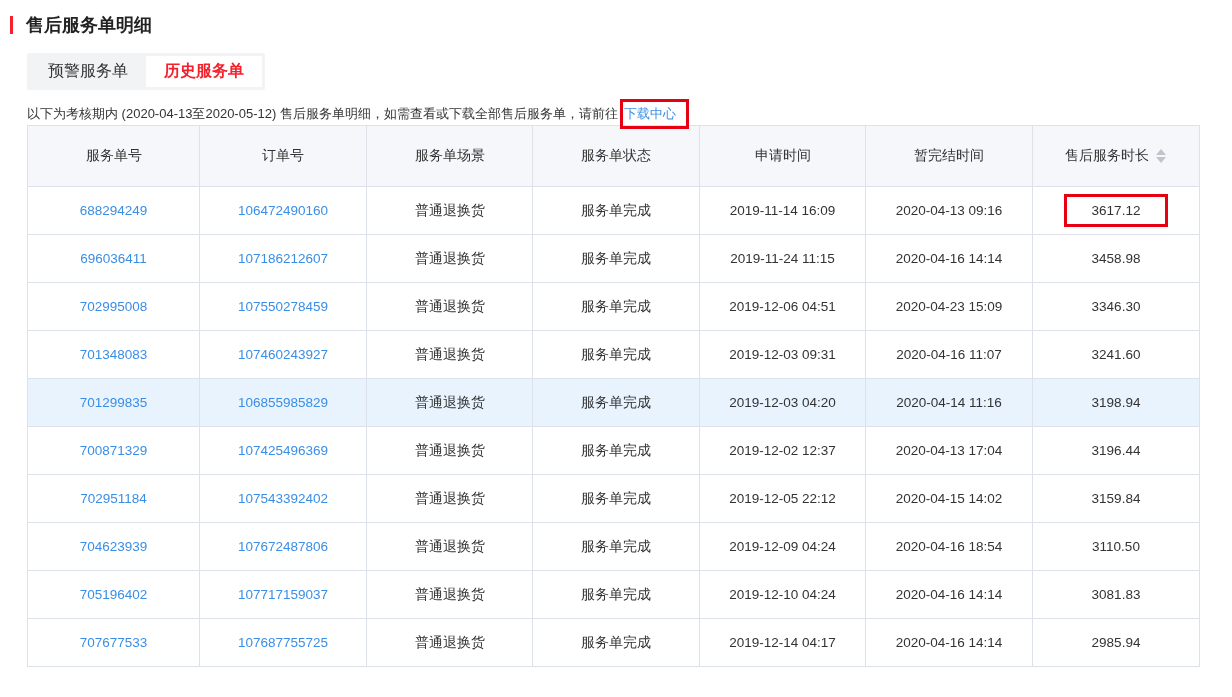 Image resolution: width=1232 pixels, height=697 pixels. Describe the element at coordinates (949, 156) in the screenshot. I see `column-header: 暂完结时间` at that location.